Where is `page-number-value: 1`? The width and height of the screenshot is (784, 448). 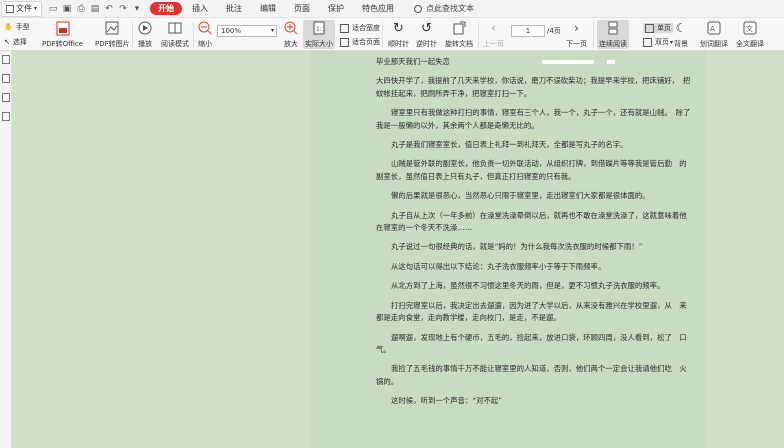
page-number-value: 1 is located at coordinates (528, 31).